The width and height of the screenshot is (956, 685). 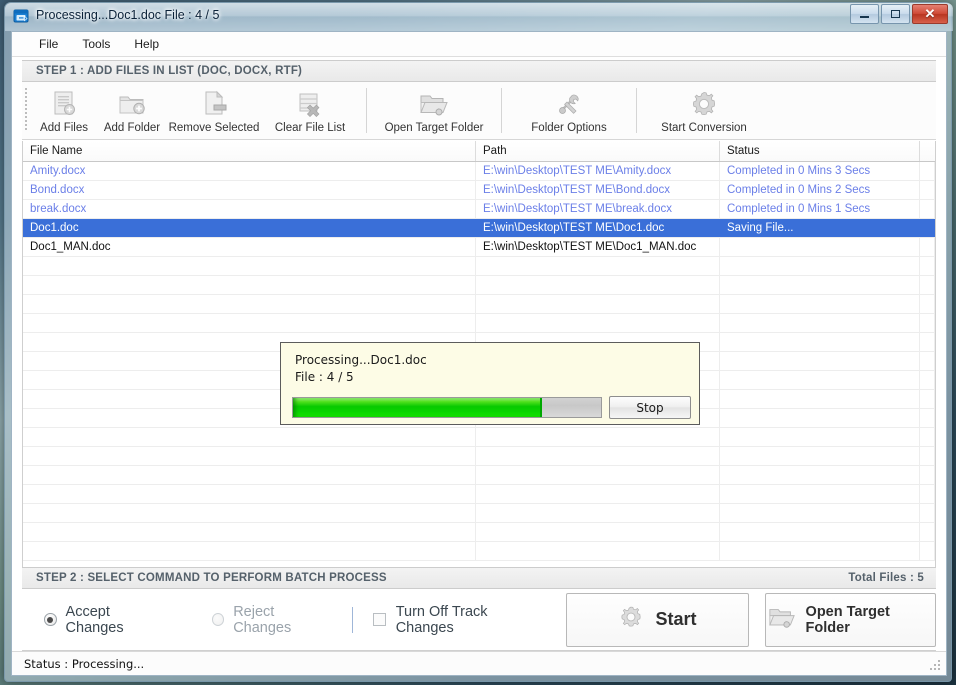 I want to click on open-target-folder-button-label: Open Target Folder, so click(x=847, y=619).